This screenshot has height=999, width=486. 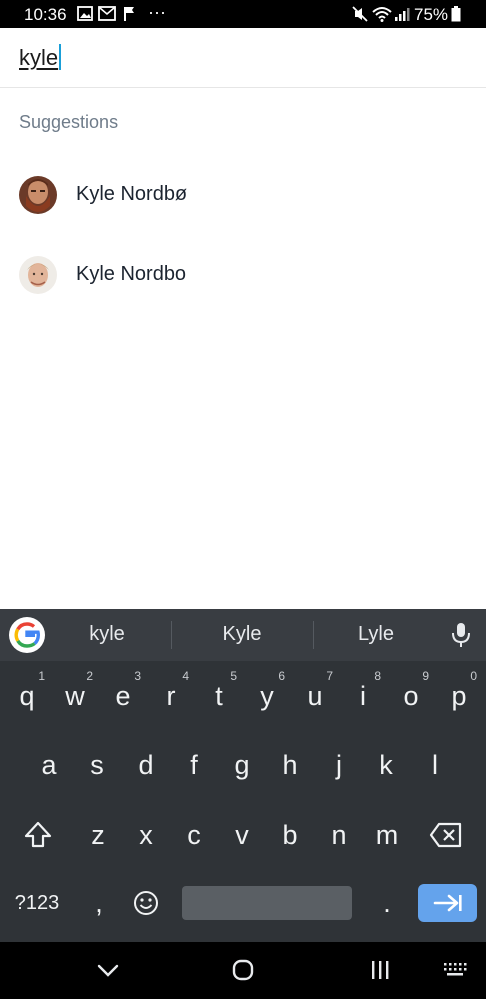 What do you see at coordinates (380, 972) in the screenshot?
I see `recents-icon` at bounding box center [380, 972].